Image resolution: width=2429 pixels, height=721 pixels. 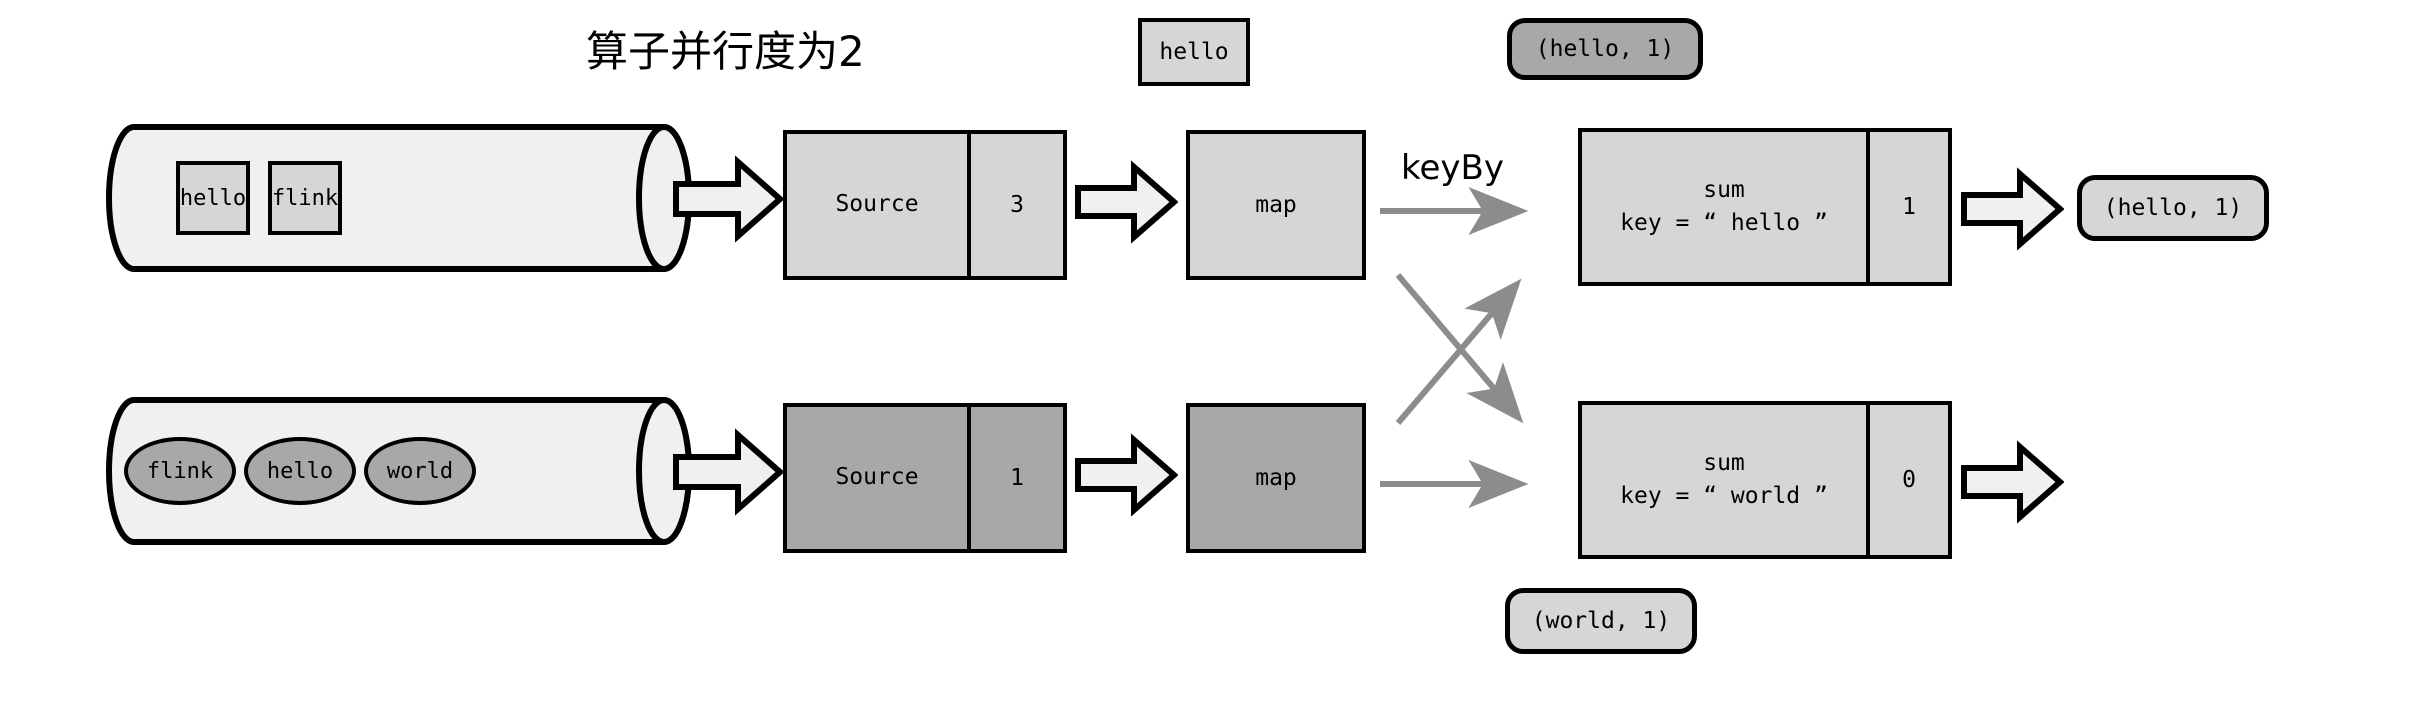 I want to click on source-count: 3, so click(x=1015, y=205).